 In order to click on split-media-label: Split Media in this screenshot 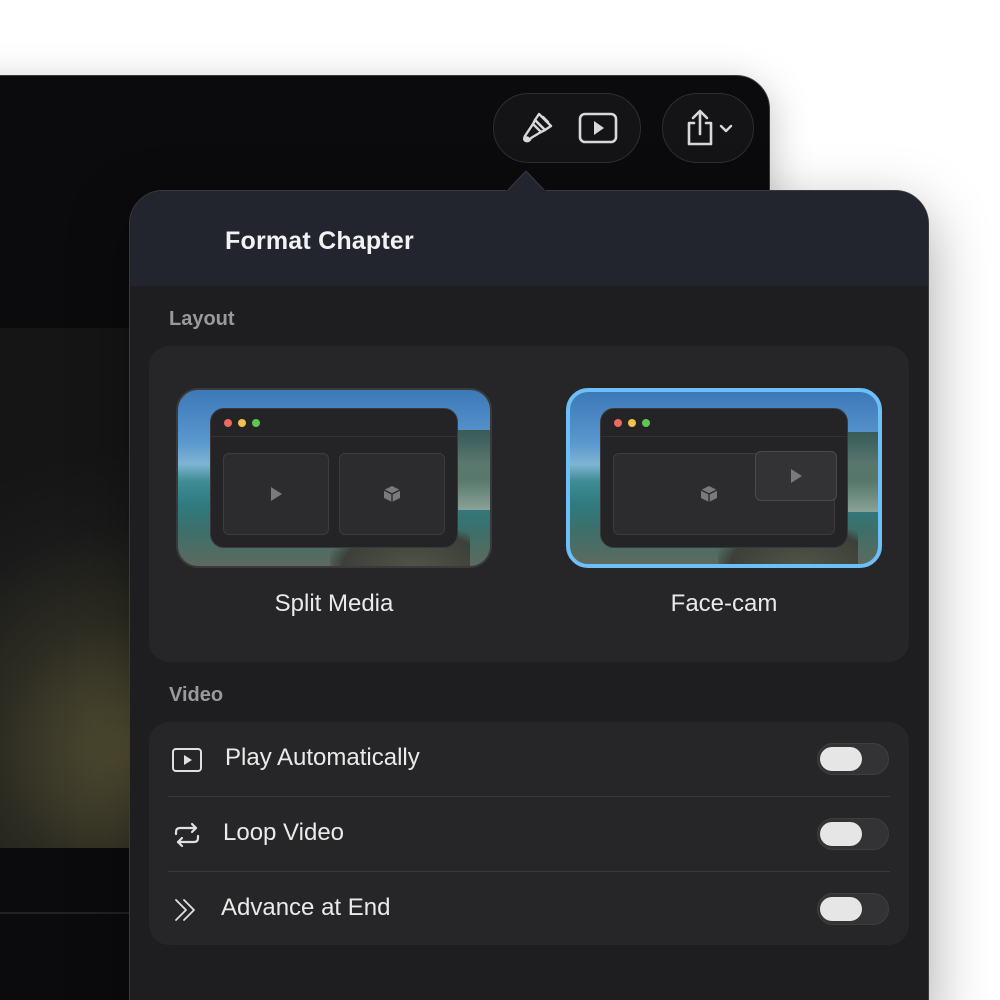, I will do `click(334, 603)`.